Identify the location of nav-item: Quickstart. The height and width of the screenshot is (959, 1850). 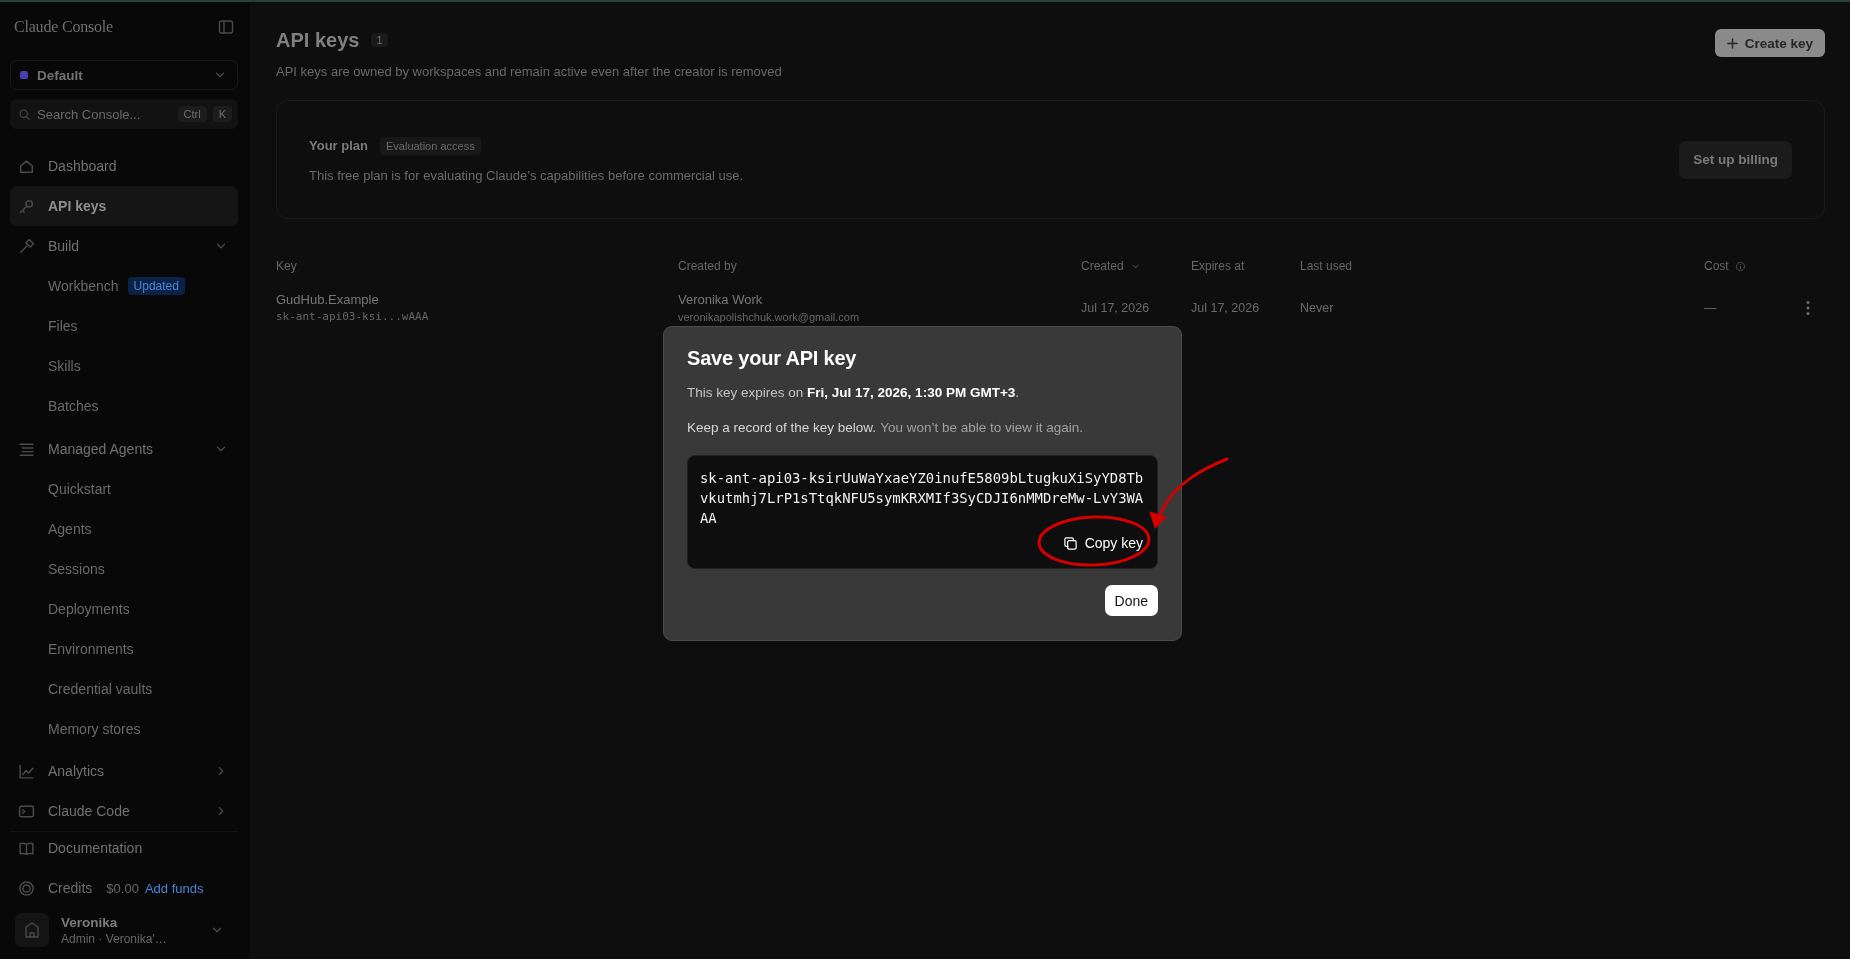
(124, 489).